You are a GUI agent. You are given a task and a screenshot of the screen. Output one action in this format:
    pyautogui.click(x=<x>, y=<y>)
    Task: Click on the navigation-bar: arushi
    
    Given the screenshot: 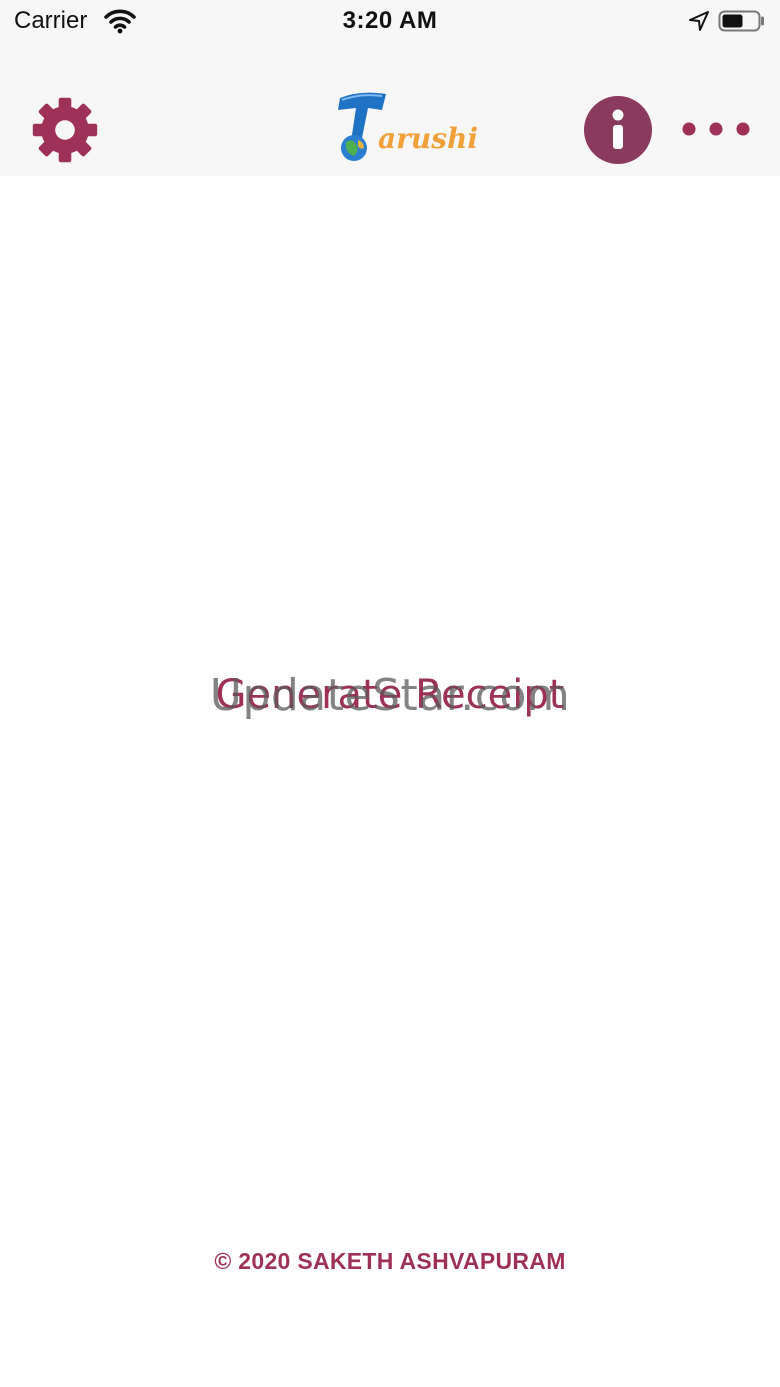 What is the action you would take?
    pyautogui.click(x=390, y=110)
    